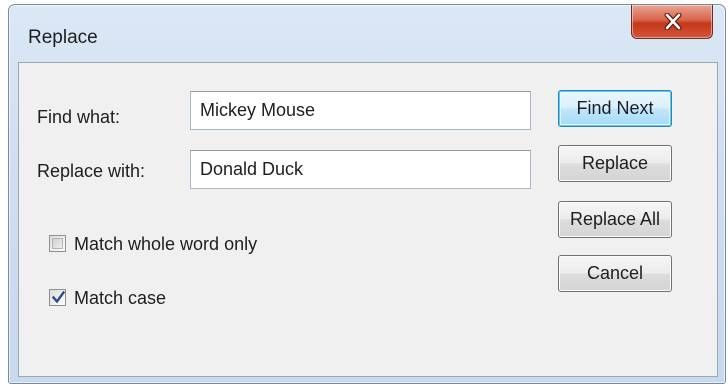  What do you see at coordinates (91, 171) in the screenshot?
I see `replace-with-label: Replace with:` at bounding box center [91, 171].